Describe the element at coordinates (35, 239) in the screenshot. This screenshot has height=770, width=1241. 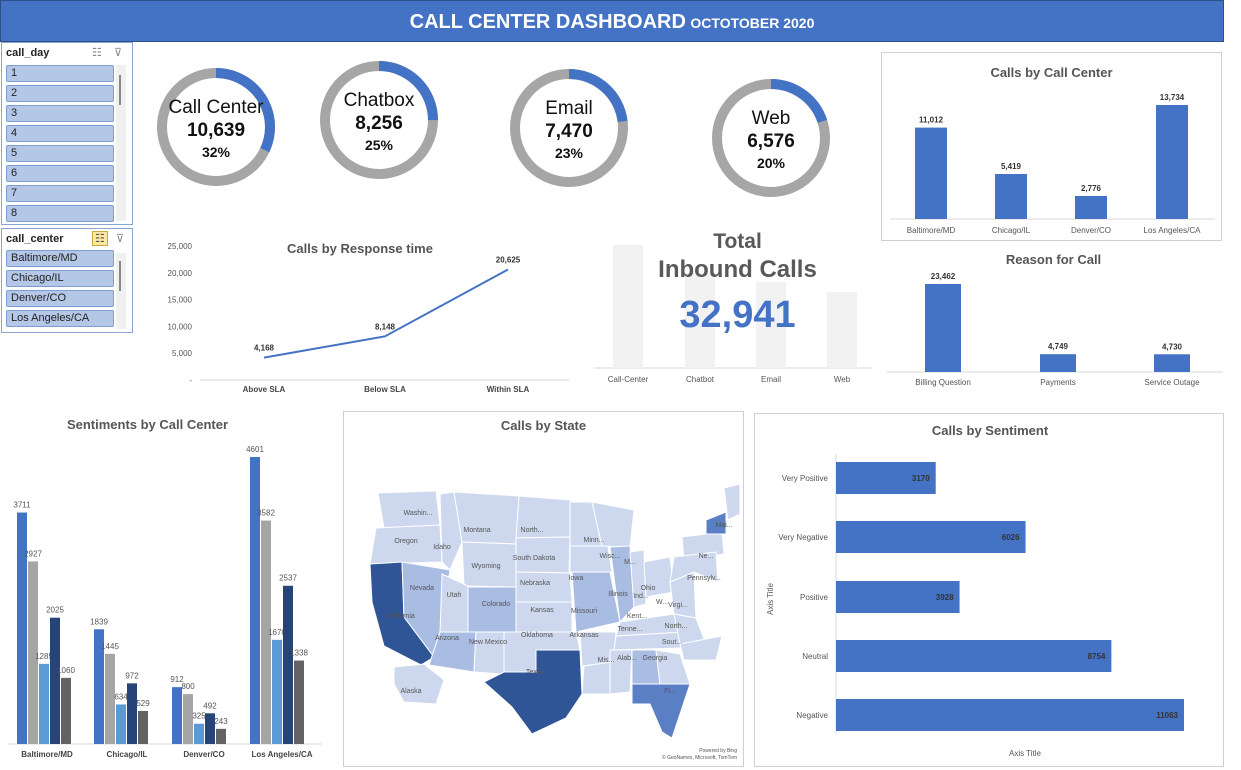
I see `call-center-slicer-title: call_center` at that location.